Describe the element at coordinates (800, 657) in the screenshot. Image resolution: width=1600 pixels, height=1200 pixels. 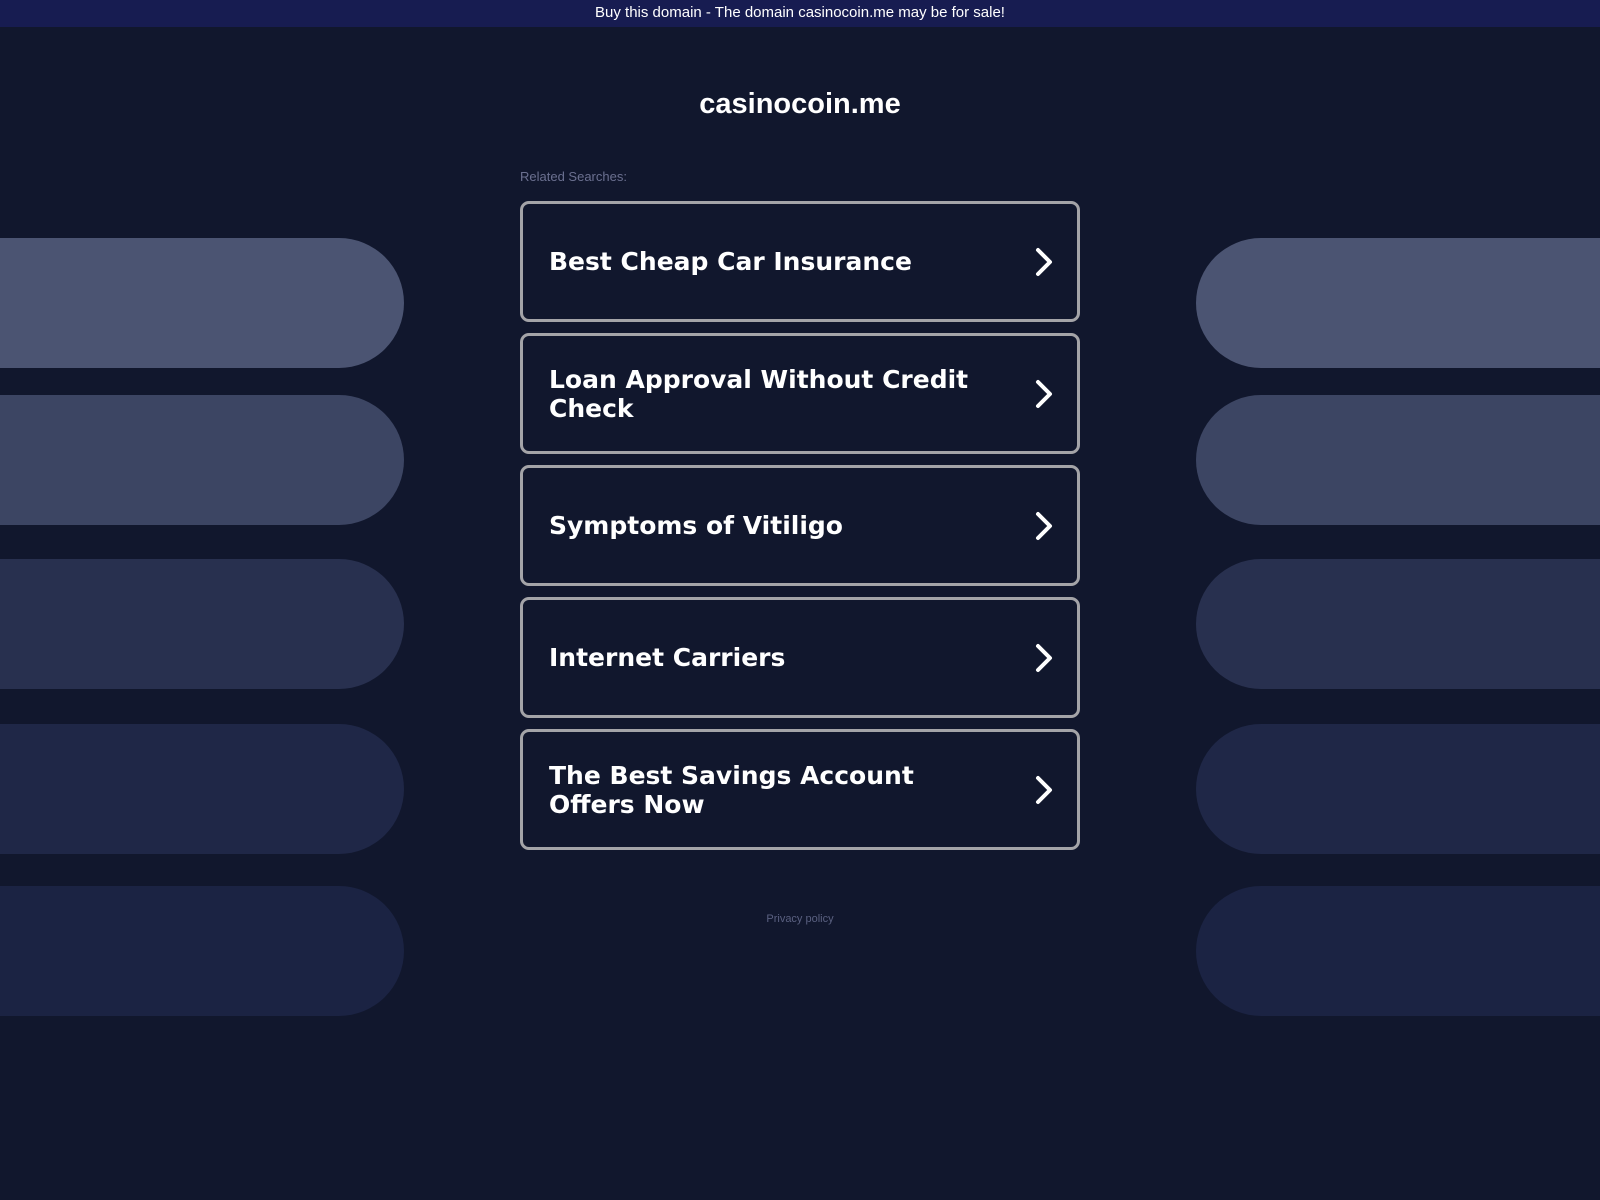
I see `related-search-link: Internet Carriers` at that location.